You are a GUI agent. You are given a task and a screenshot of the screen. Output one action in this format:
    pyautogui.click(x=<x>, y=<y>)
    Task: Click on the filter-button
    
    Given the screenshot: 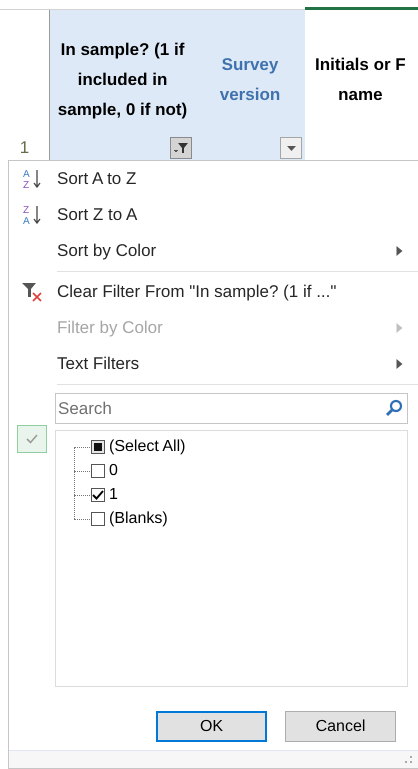 What is the action you would take?
    pyautogui.click(x=181, y=148)
    